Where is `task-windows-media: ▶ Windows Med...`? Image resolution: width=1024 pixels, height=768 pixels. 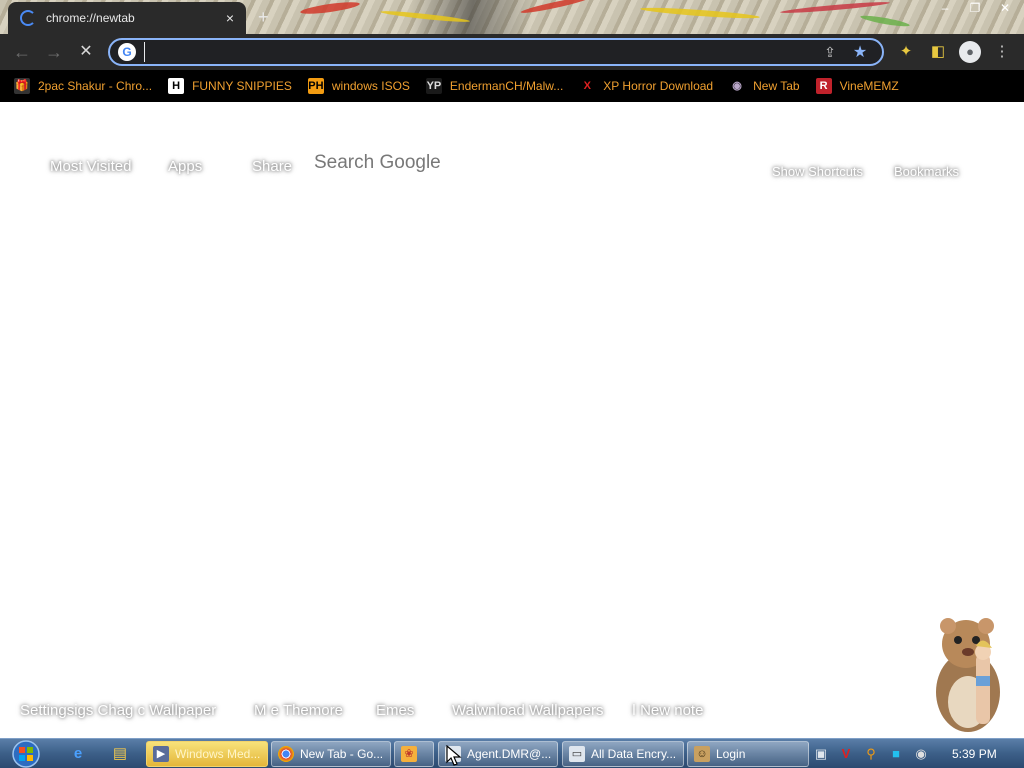 task-windows-media: ▶ Windows Med... is located at coordinates (207, 754).